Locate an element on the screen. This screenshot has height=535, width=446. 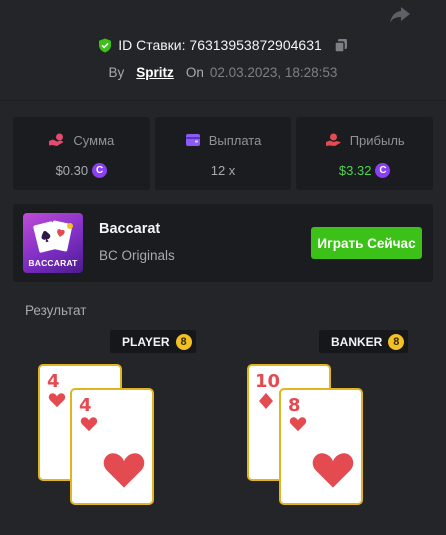
thumb-label: BACCARAT is located at coordinates (53, 263).